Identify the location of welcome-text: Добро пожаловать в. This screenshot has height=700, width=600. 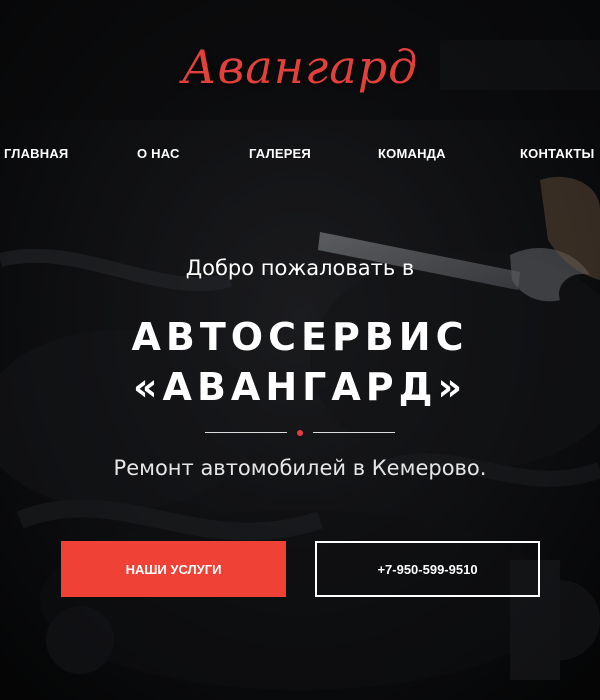
(300, 268).